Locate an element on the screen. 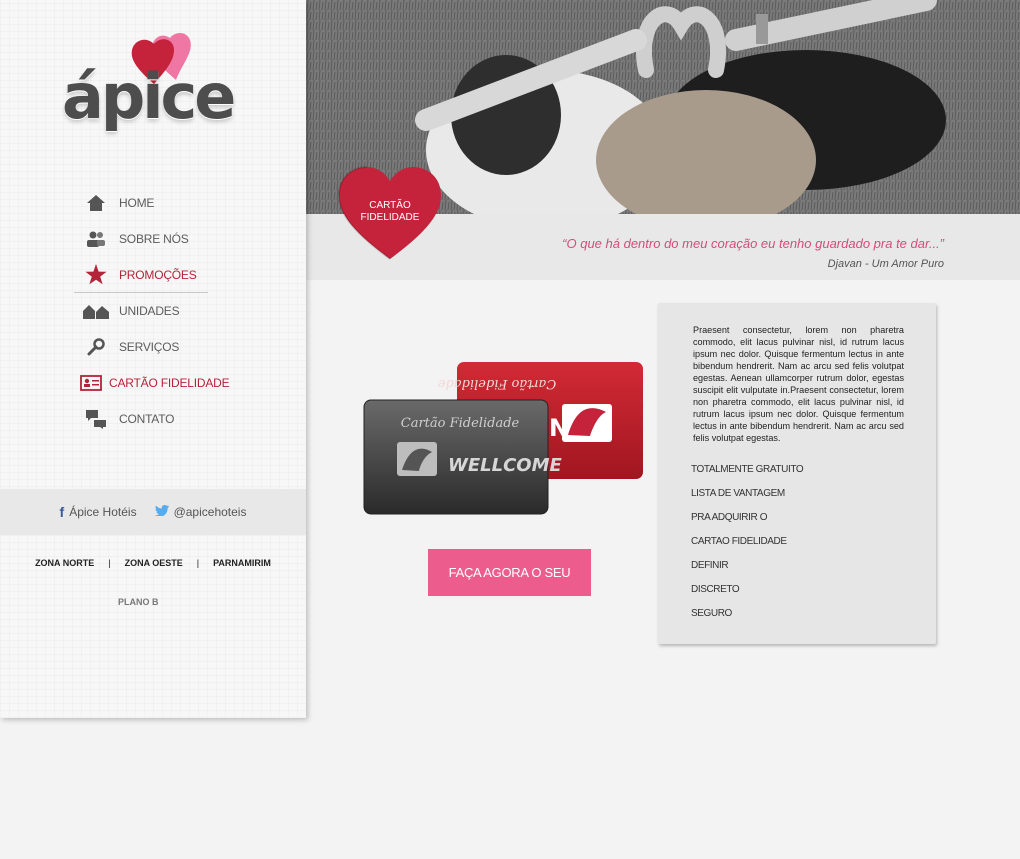  card-back-title: Cartão Fidelidade is located at coordinates (496, 383).